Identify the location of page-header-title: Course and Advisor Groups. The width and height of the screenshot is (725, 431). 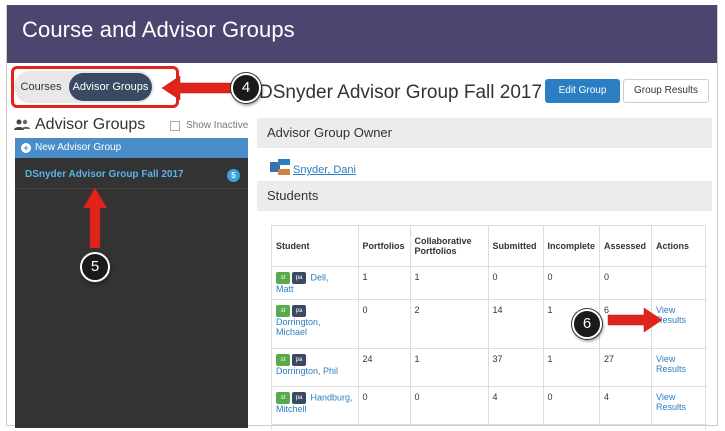
(158, 29).